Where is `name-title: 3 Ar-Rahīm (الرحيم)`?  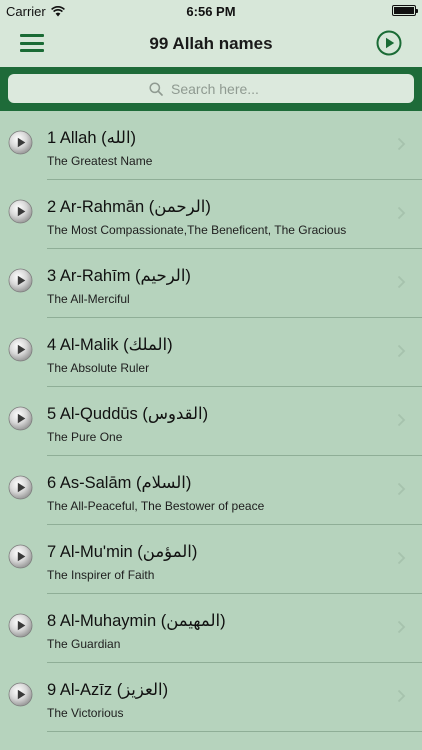 name-title: 3 Ar-Rahīm (الرحيم) is located at coordinates (119, 276).